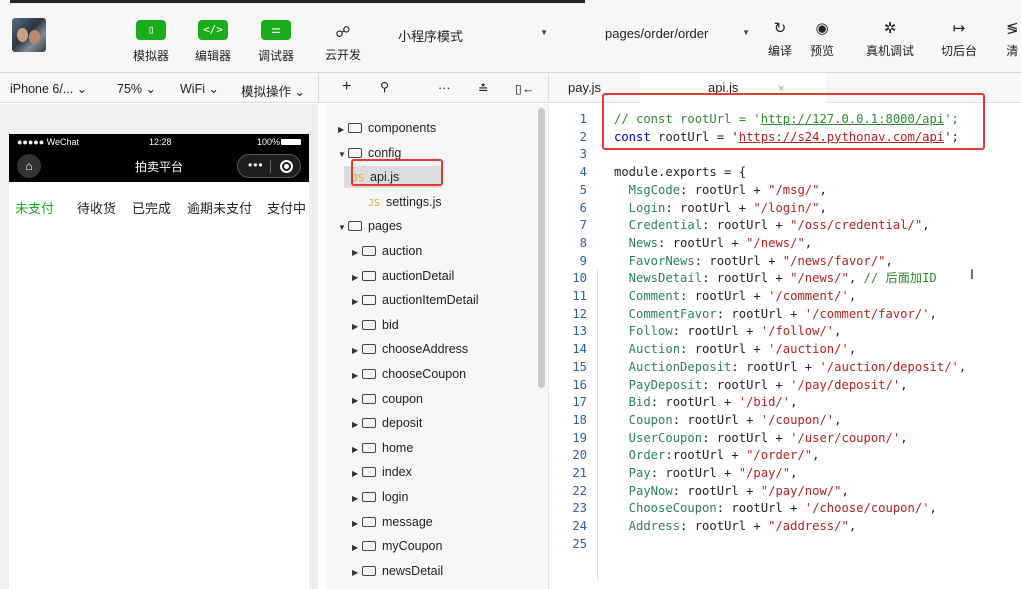 Image resolution: width=1021 pixels, height=589 pixels. I want to click on folder-item: ▶ coupon, so click(431, 399).